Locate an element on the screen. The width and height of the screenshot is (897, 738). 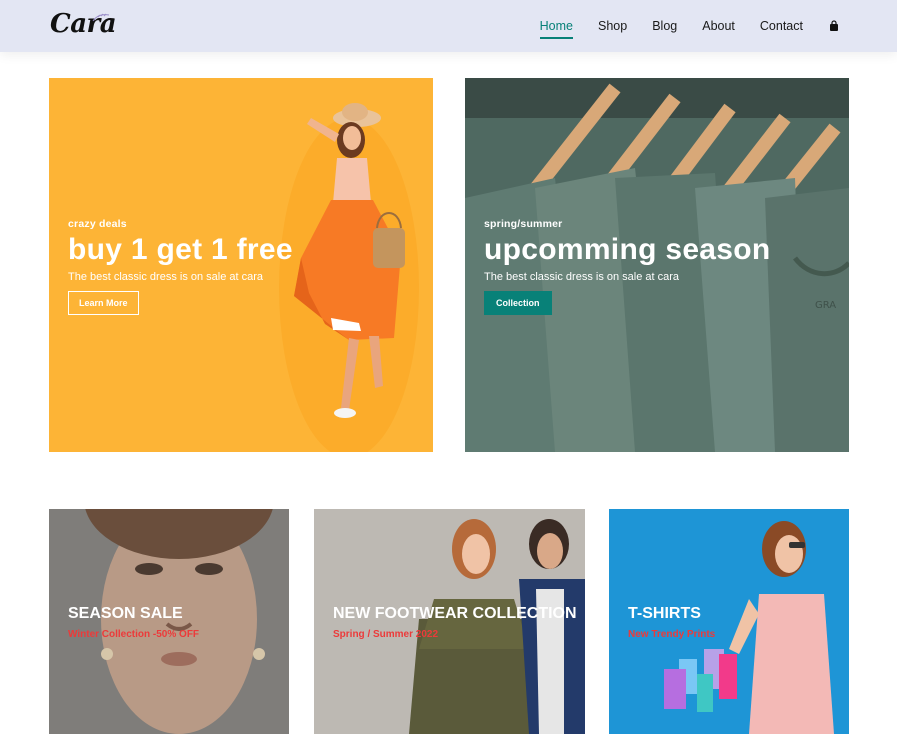
nav-about: About is located at coordinates (718, 26).